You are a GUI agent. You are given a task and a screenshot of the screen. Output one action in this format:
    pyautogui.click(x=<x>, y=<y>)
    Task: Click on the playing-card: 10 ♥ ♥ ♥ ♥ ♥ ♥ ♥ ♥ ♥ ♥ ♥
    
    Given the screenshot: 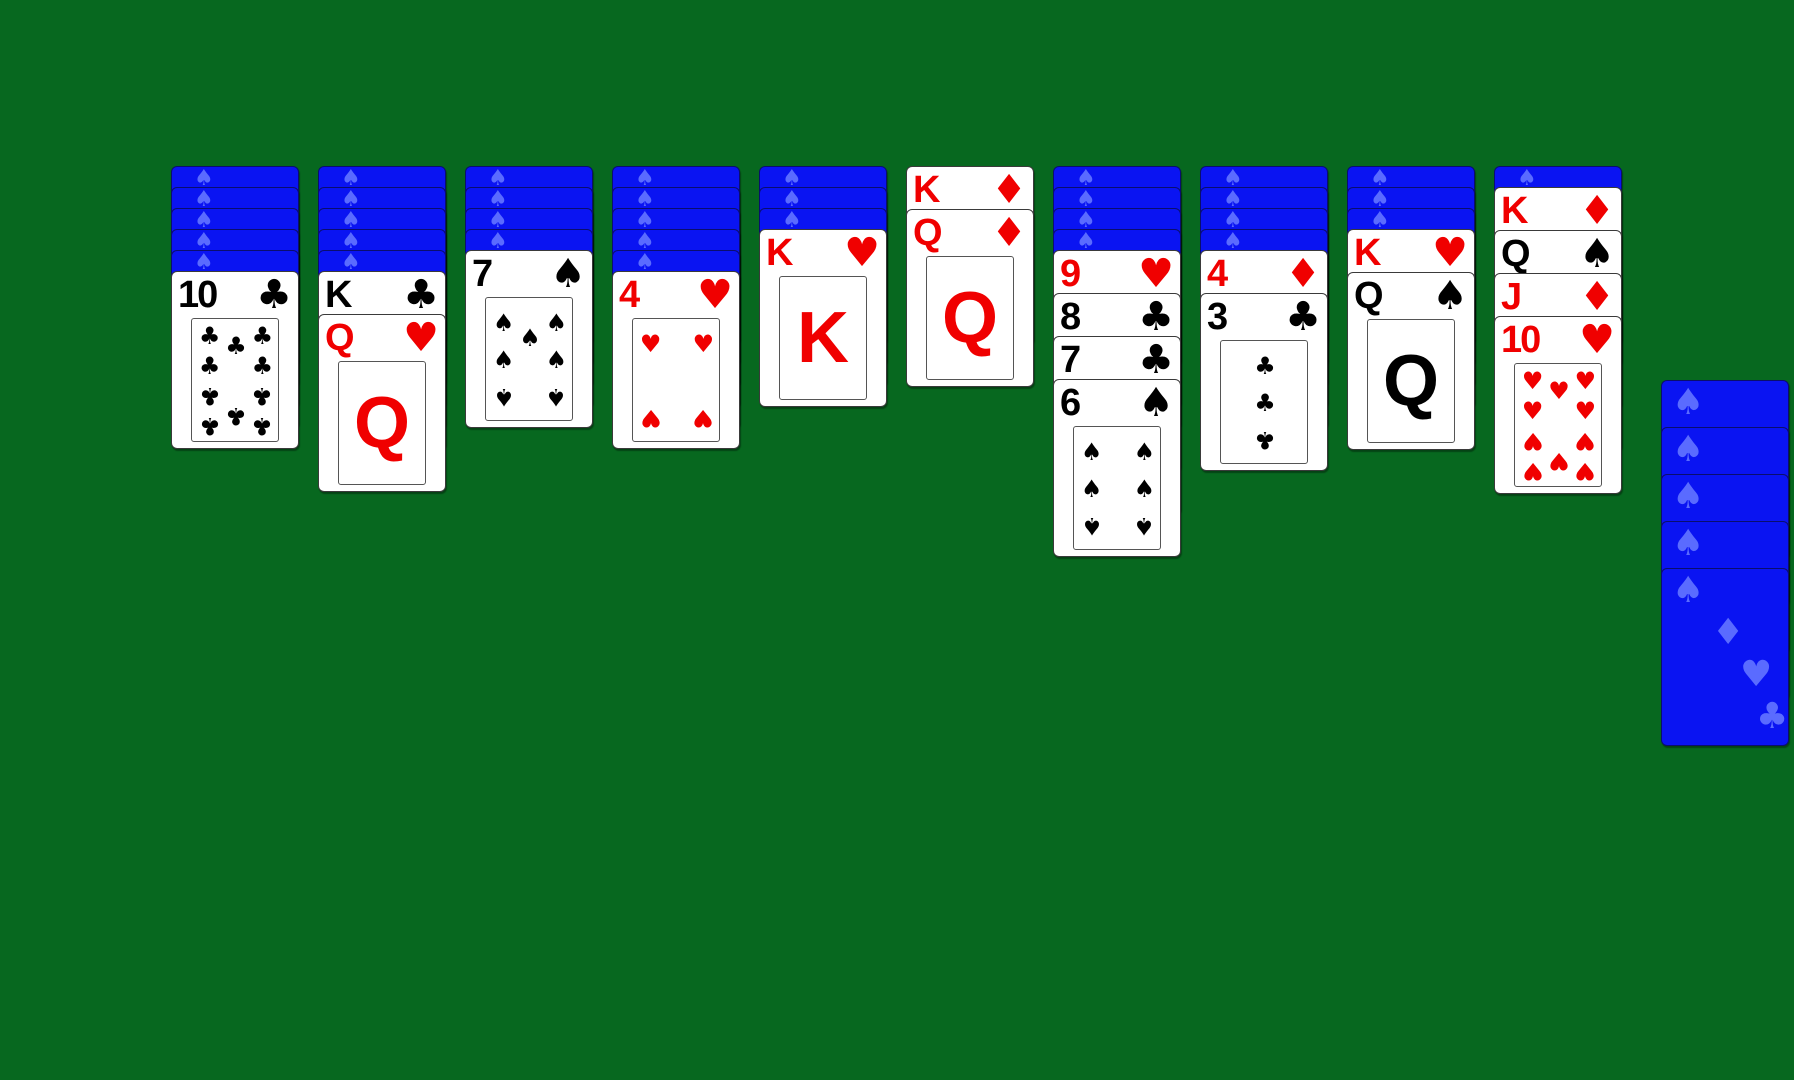 What is the action you would take?
    pyautogui.click(x=1558, y=405)
    